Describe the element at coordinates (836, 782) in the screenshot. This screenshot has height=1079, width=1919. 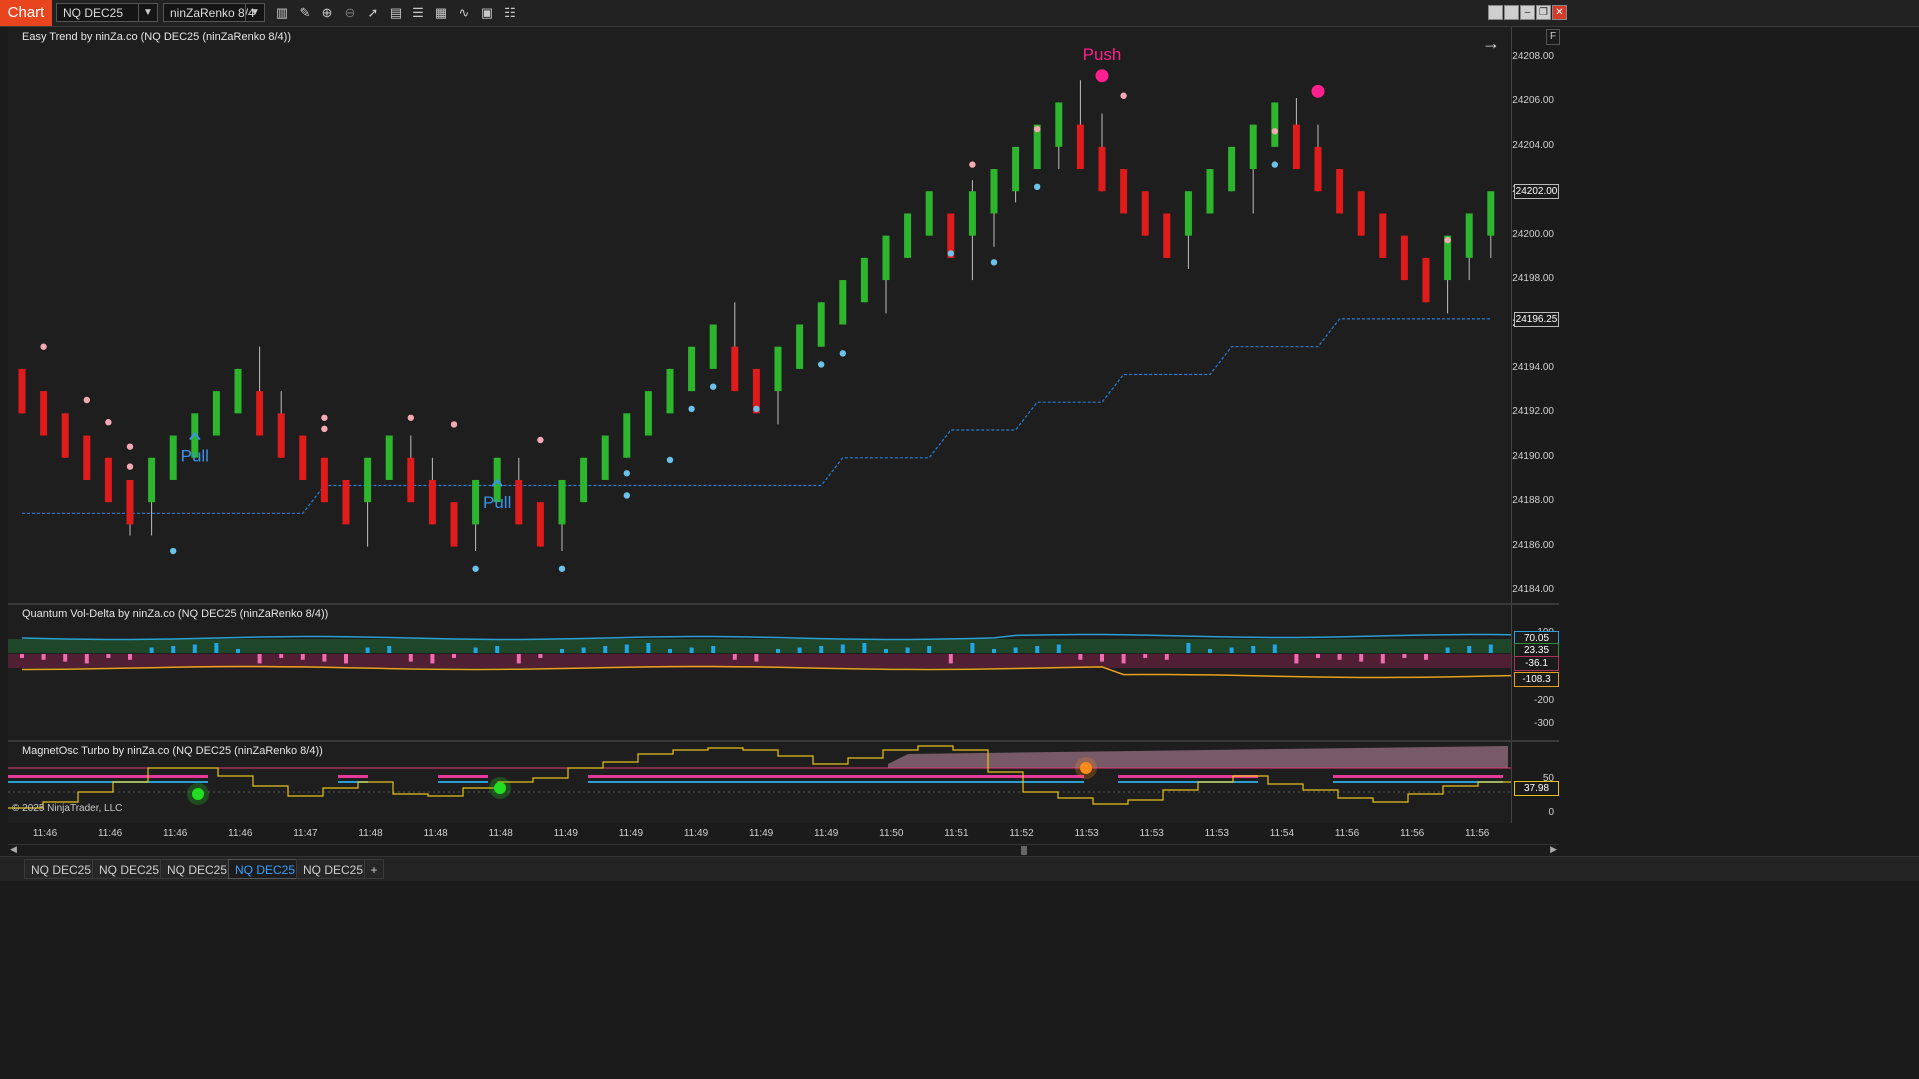
I see `mo-blue-segment` at that location.